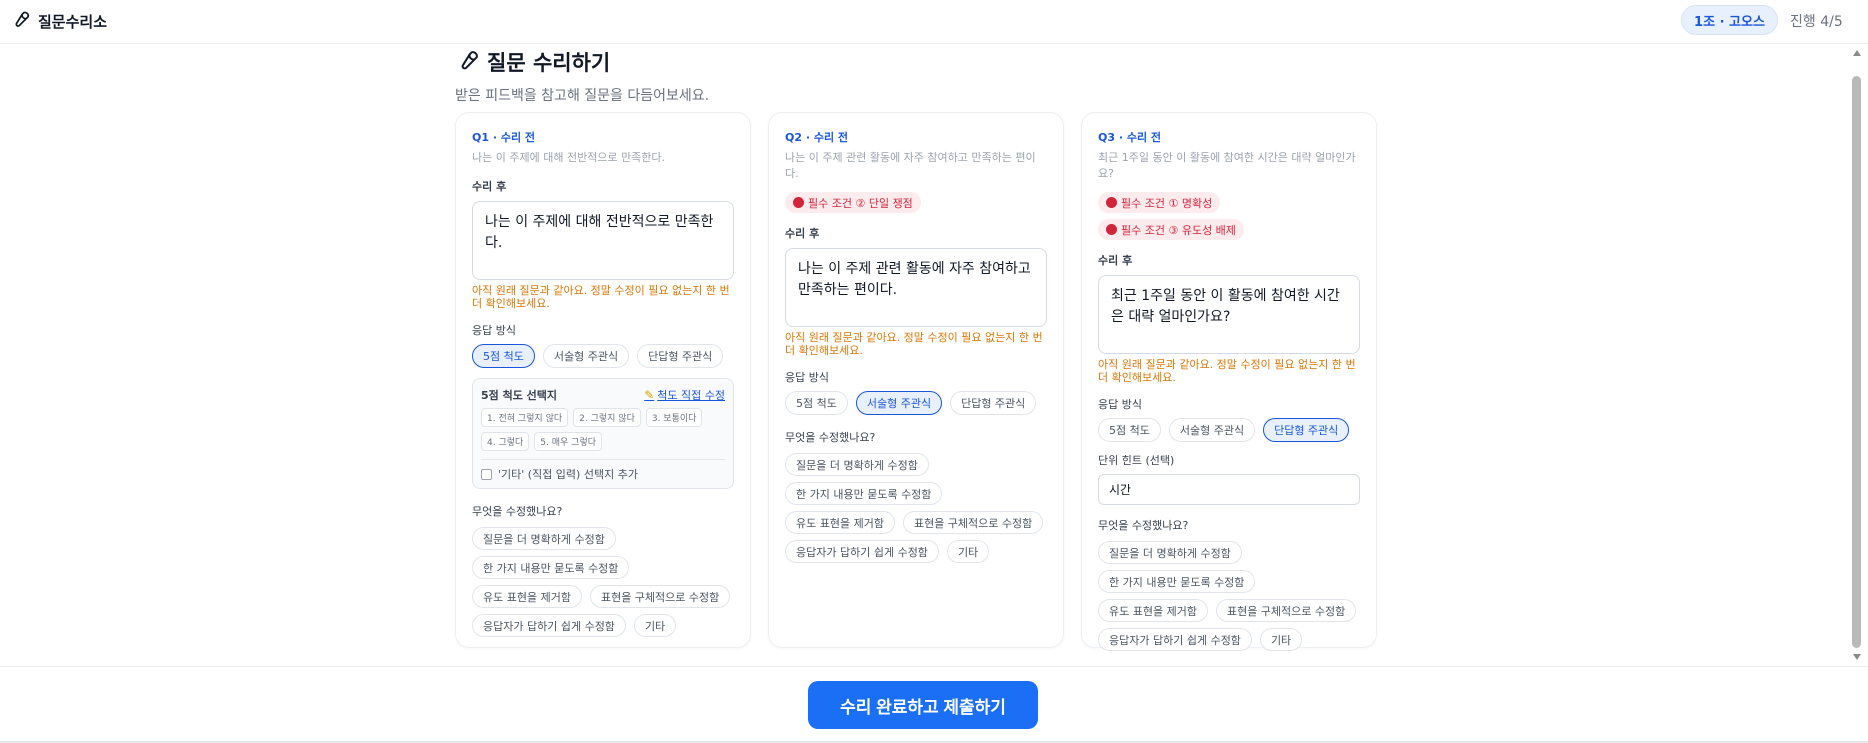 The image size is (1868, 743). Describe the element at coordinates (504, 137) in the screenshot. I see `question-label: Q1 · 수리 전` at that location.